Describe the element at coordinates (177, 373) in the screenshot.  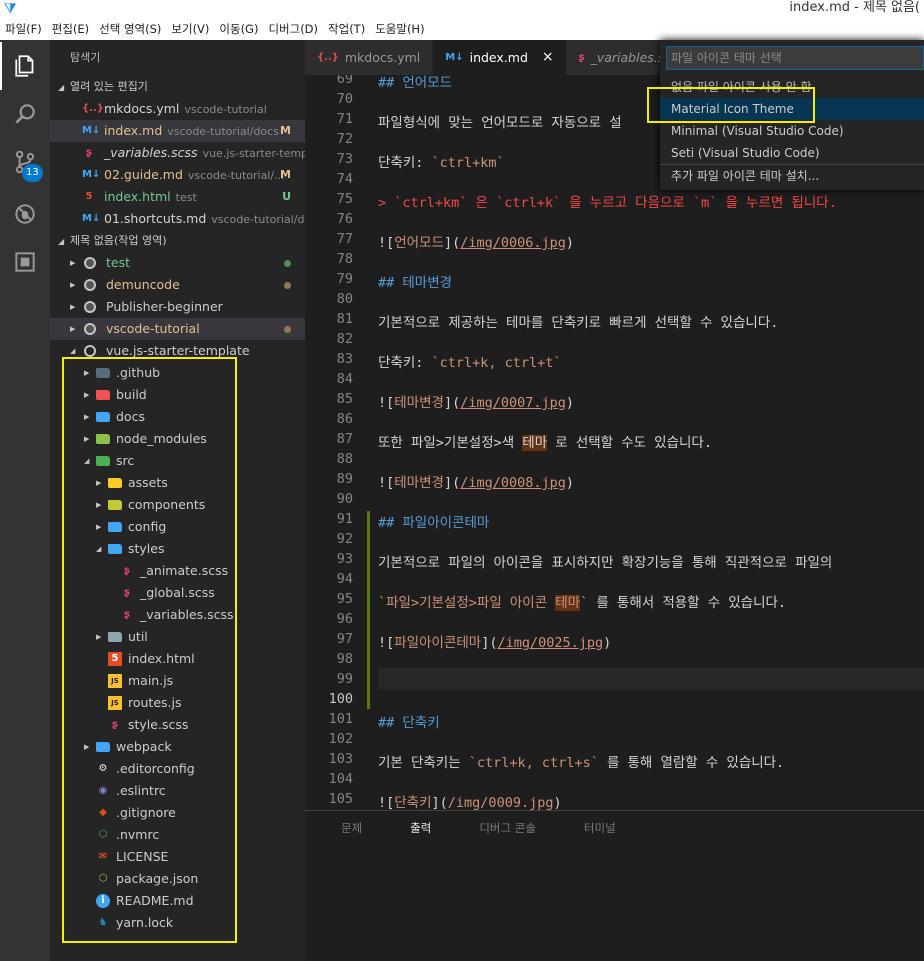
I see `tree-item: ▶ .github` at that location.